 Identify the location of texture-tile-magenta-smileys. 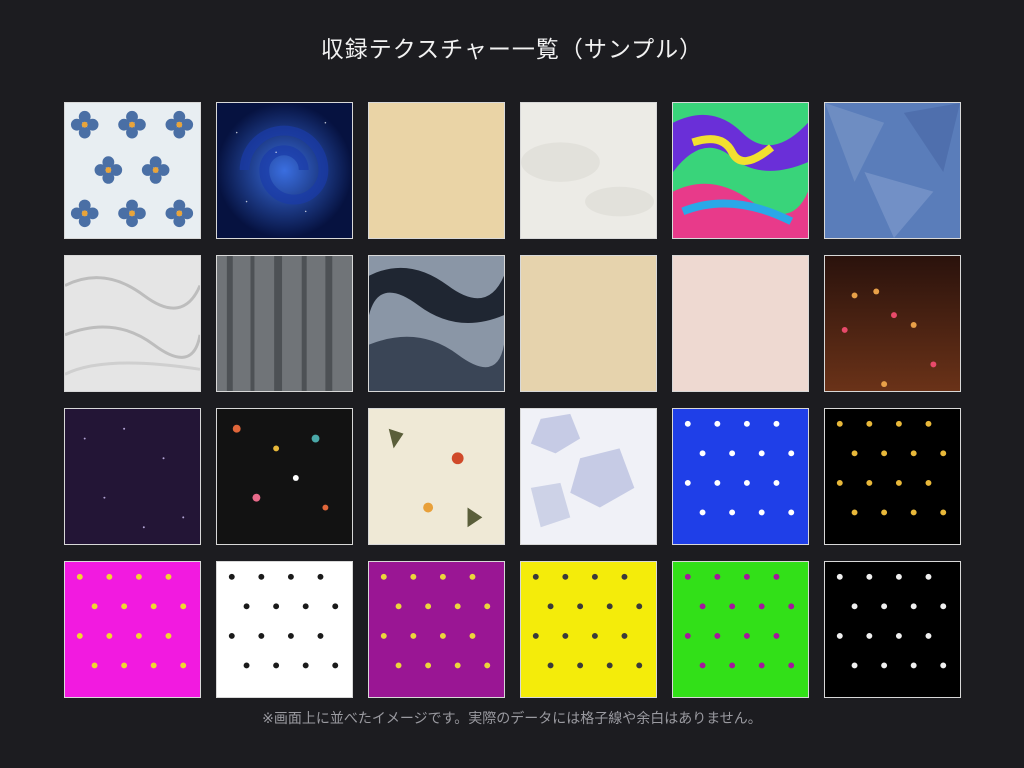
(132, 629).